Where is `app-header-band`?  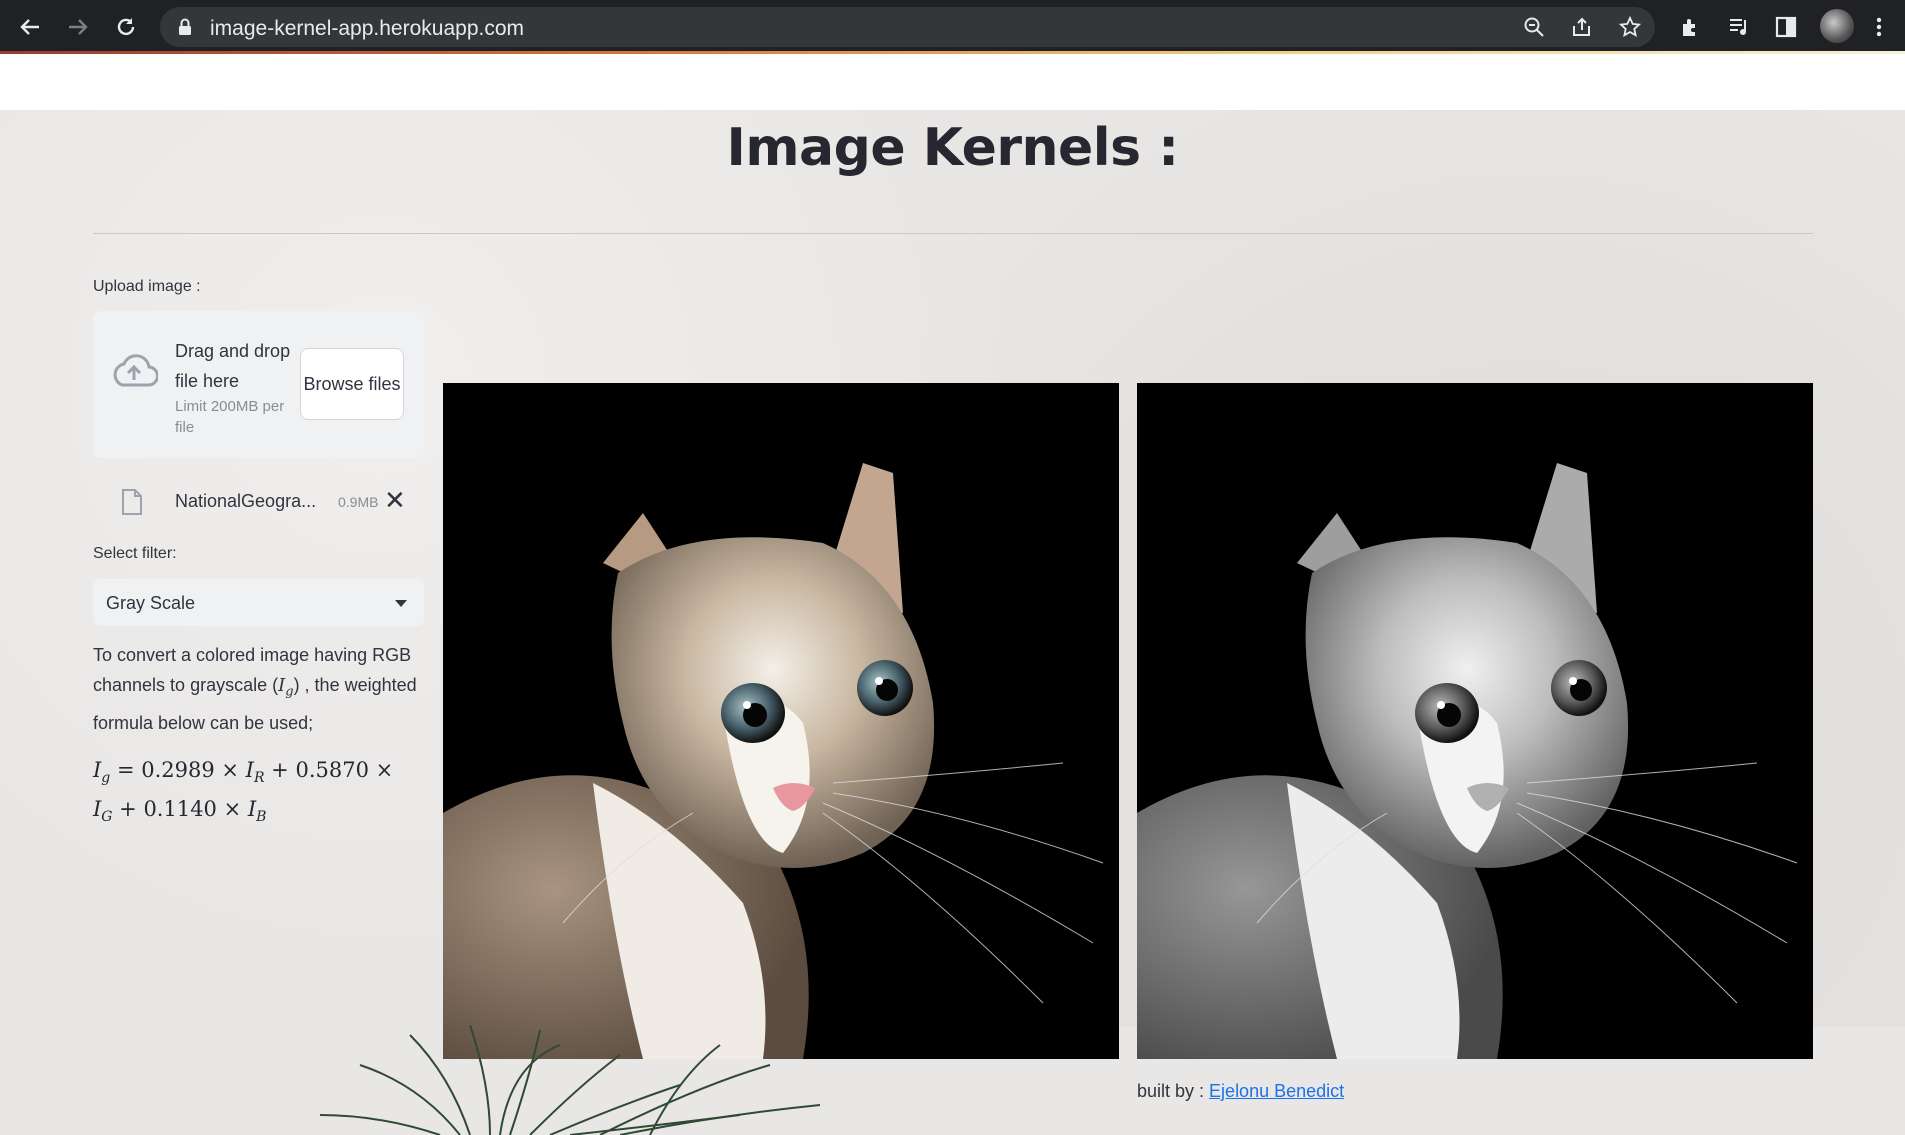 app-header-band is located at coordinates (952, 82).